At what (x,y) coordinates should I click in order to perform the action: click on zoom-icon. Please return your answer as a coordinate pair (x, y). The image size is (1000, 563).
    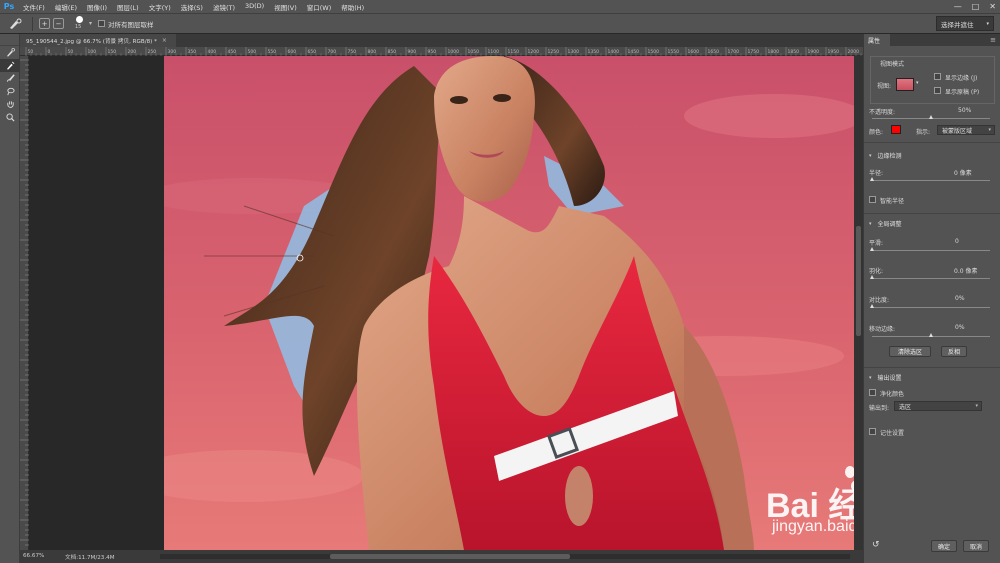
    Looking at the image, I should click on (10, 117).